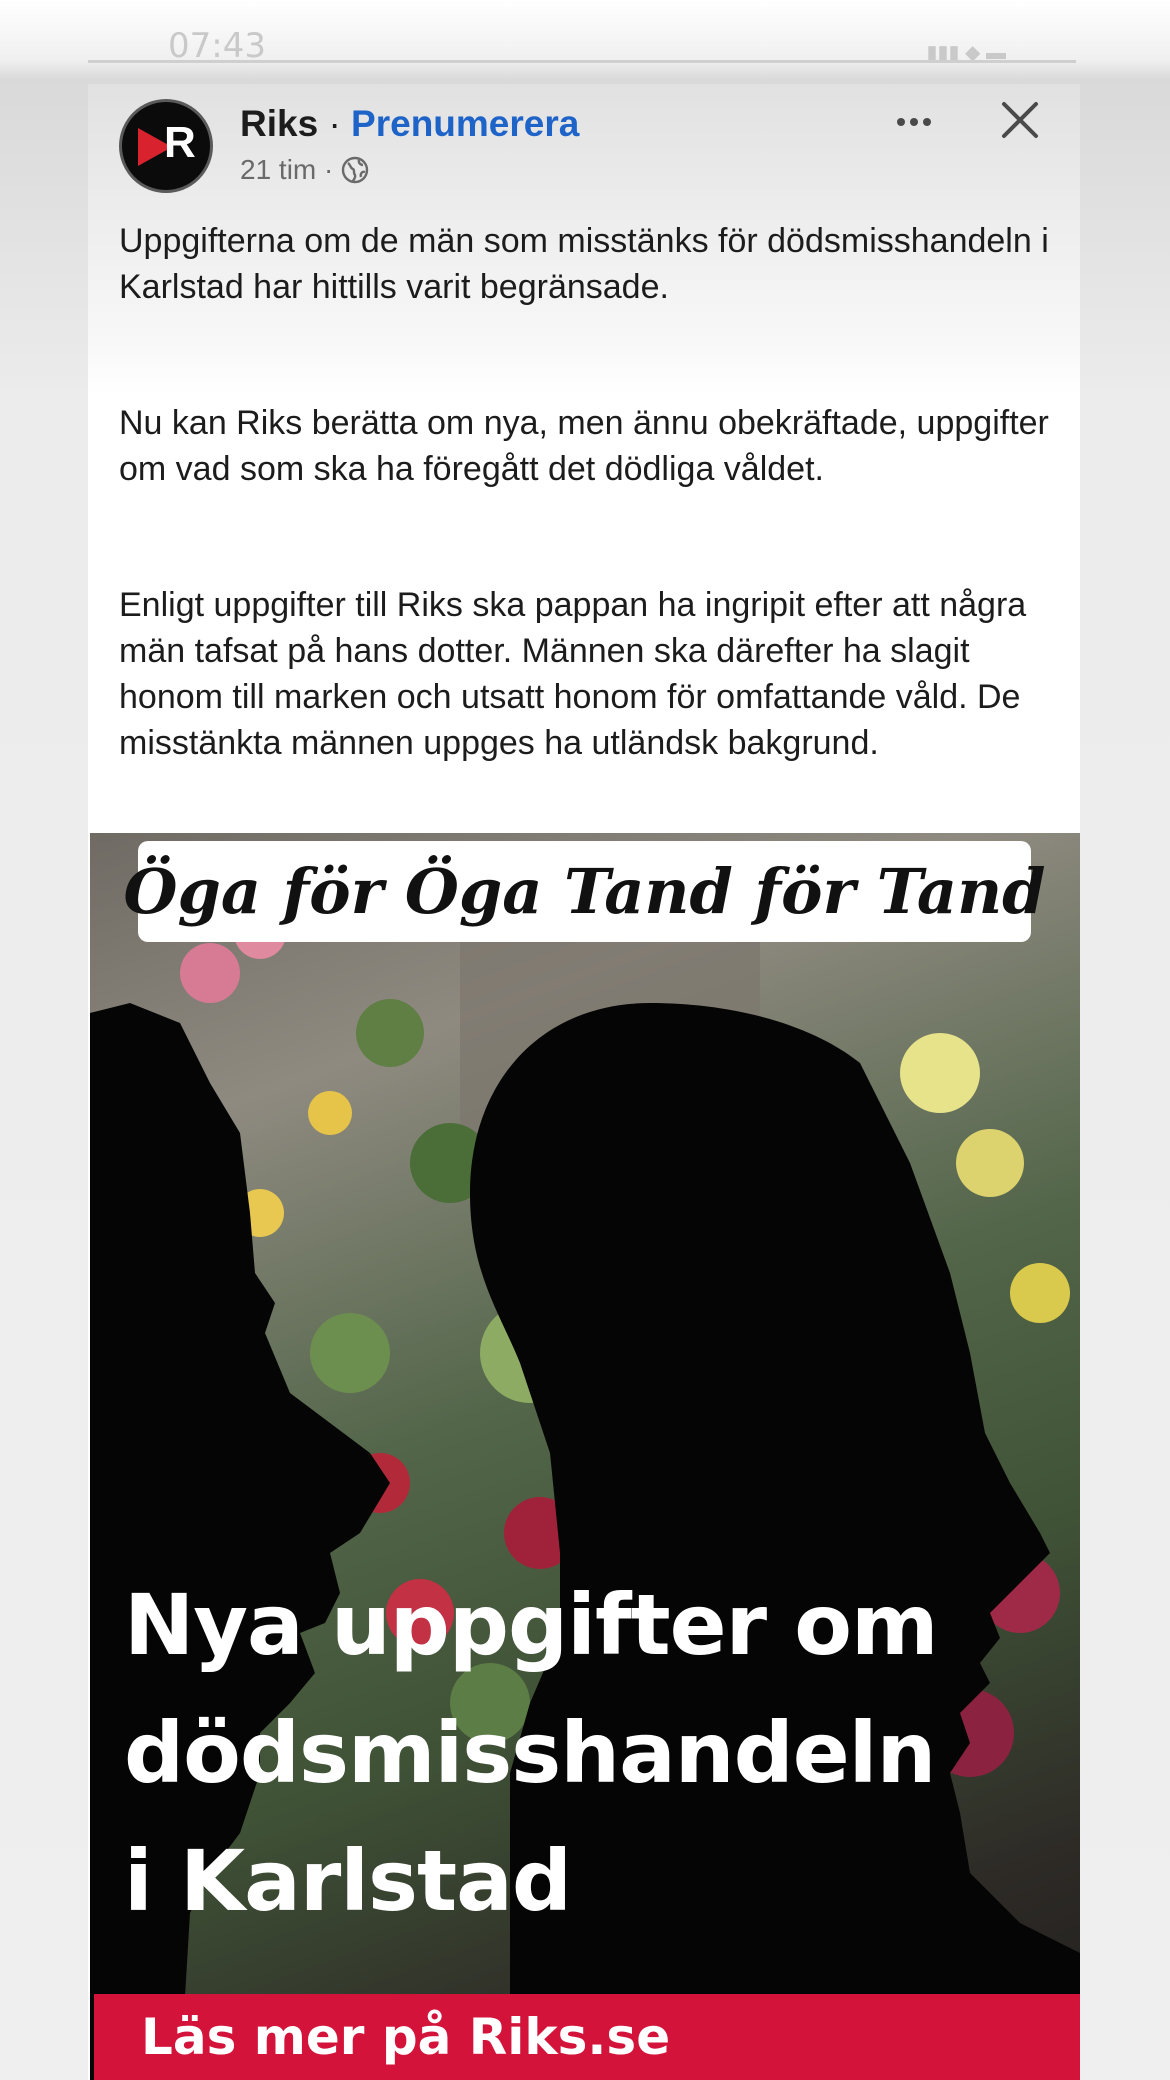 The image size is (1170, 2080). I want to click on avatar-letter: R, so click(180, 142).